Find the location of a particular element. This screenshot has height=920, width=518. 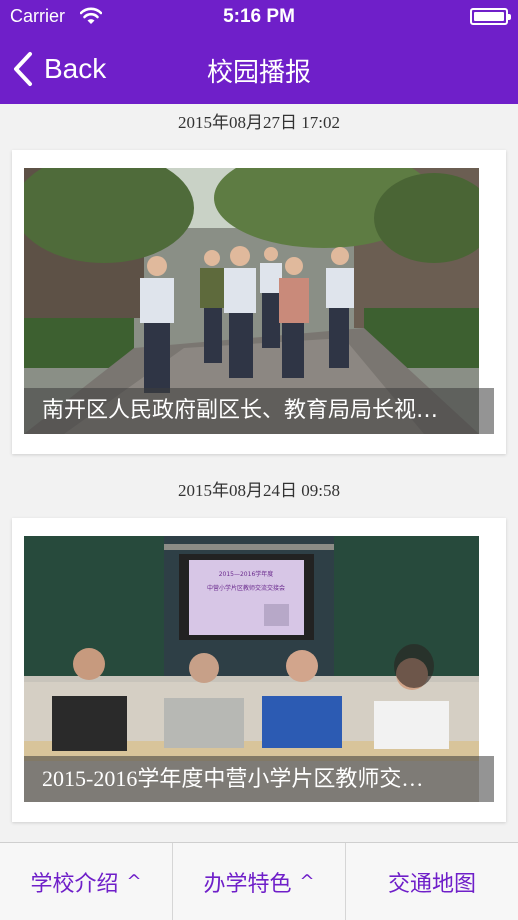

clock: 5:16 PM is located at coordinates (259, 16).